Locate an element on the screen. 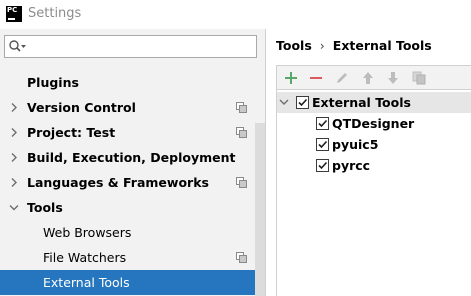  sidebar-item-label: External Tools is located at coordinates (86, 282).